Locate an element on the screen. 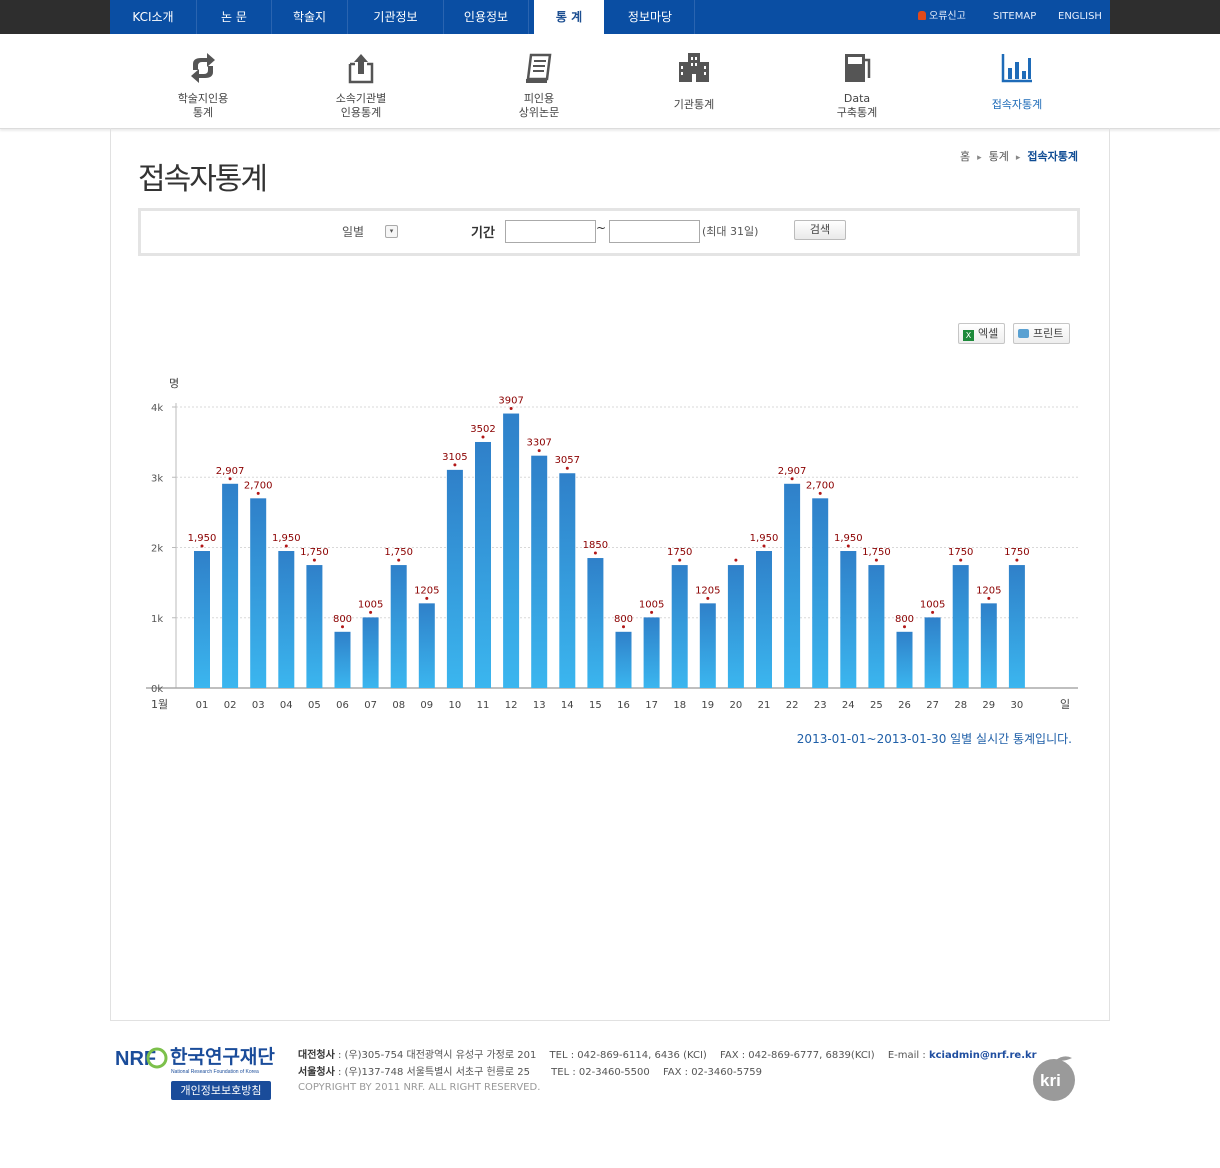 Image resolution: width=1220 pixels, height=1168 pixels. sitemap-link: SITEMAP is located at coordinates (1014, 17).